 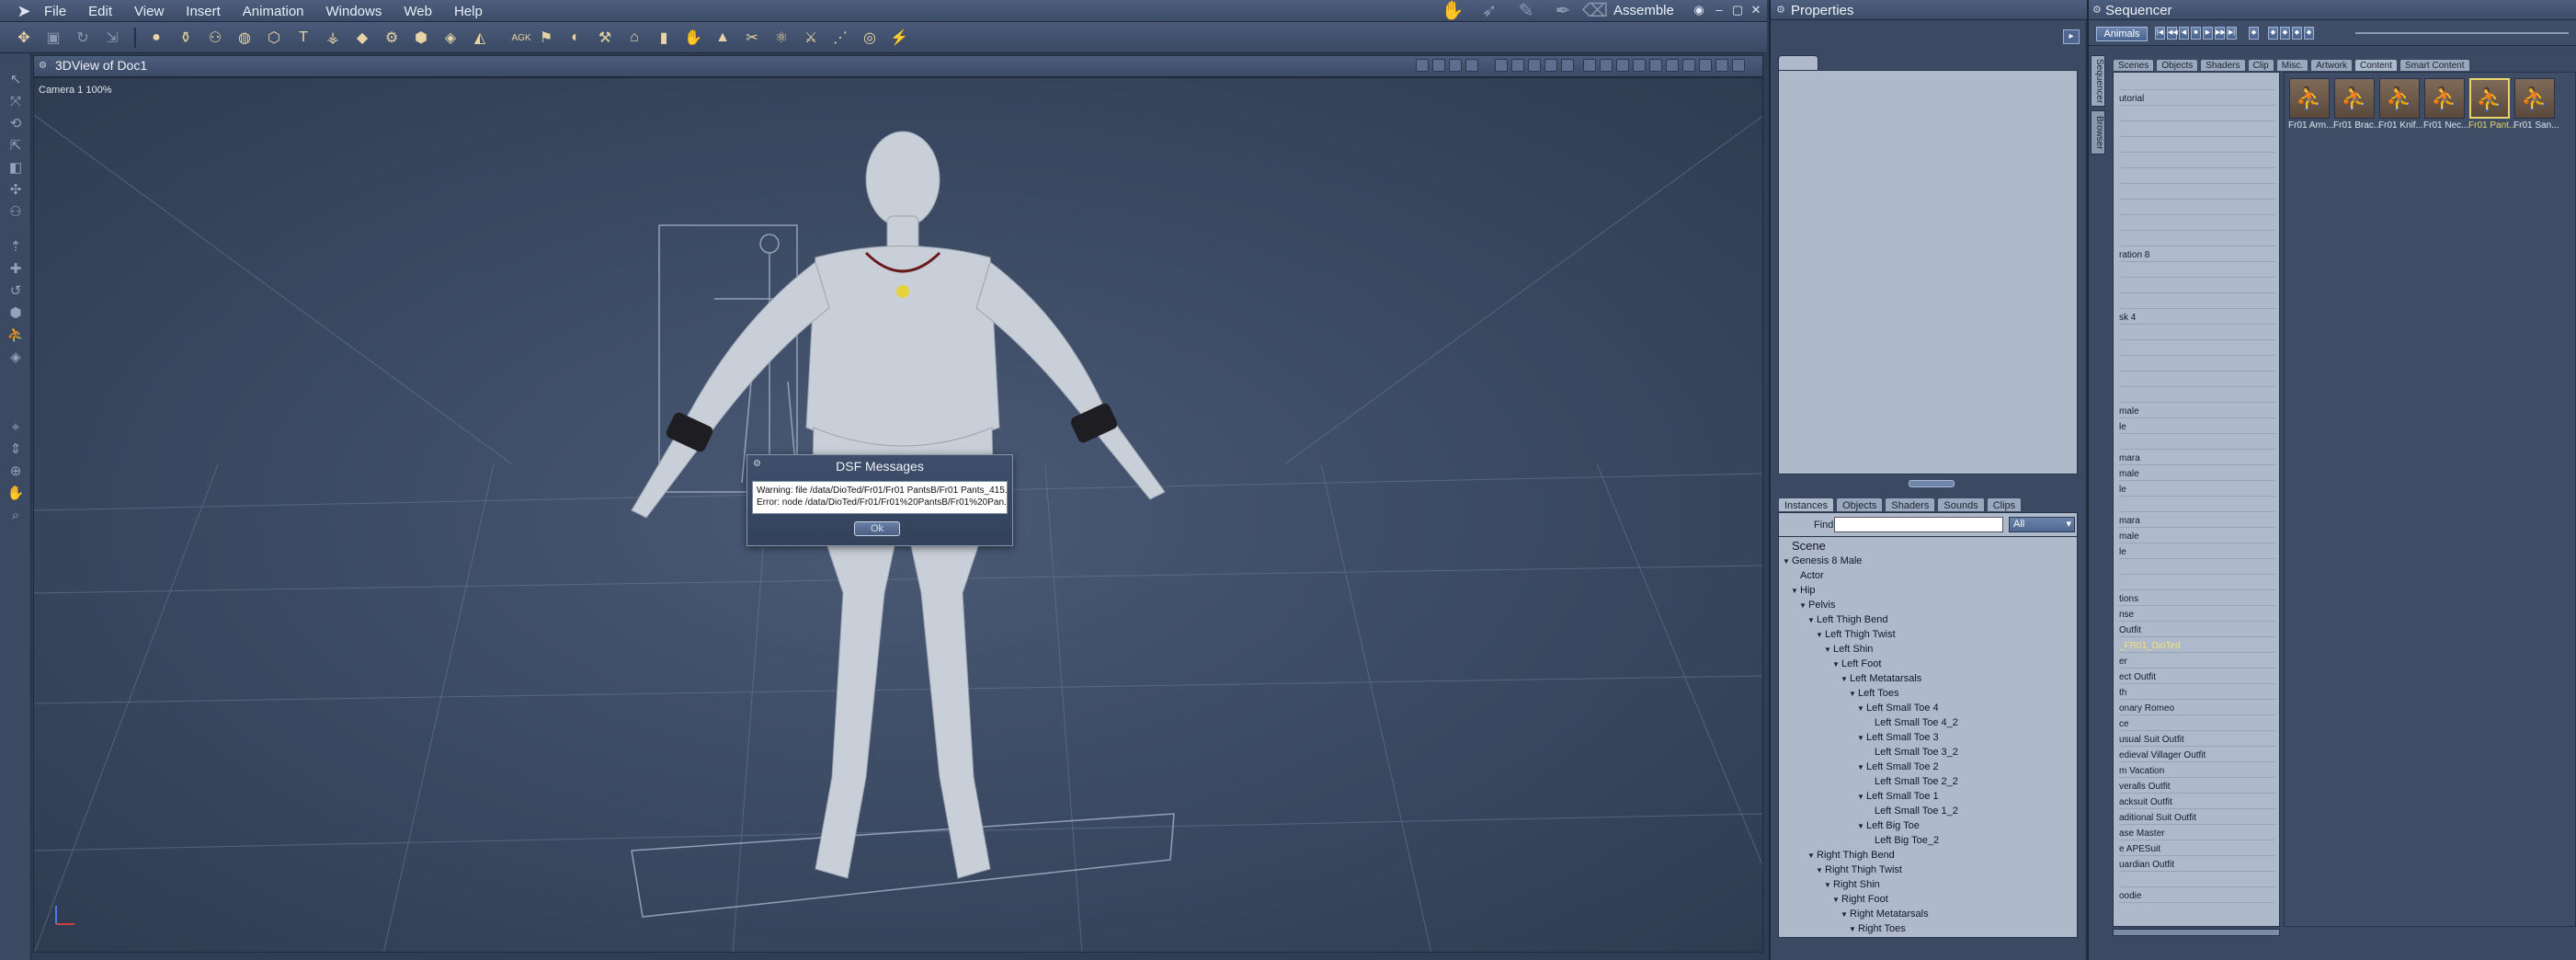 What do you see at coordinates (1911, 811) in the screenshot?
I see `tree-node: Left Small Toe 1_2` at bounding box center [1911, 811].